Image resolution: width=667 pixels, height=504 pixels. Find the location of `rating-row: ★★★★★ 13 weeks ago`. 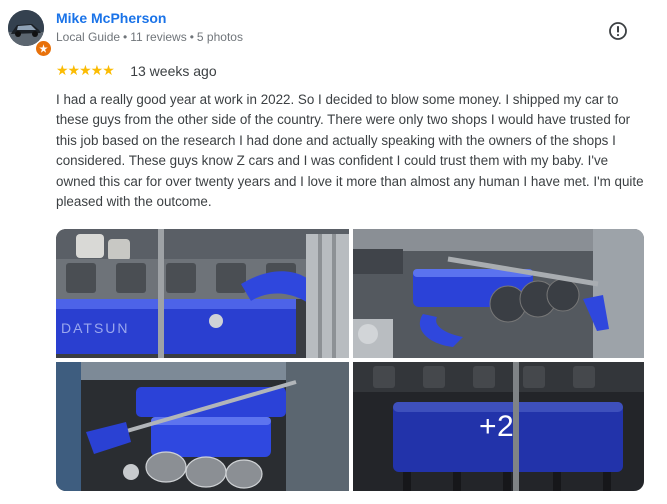

rating-row: ★★★★★ 13 weeks ago is located at coordinates (136, 71).